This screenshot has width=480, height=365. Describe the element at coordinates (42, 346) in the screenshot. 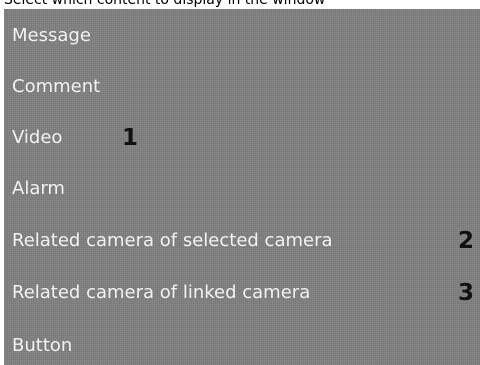

I see `menu-item-button: Button` at that location.